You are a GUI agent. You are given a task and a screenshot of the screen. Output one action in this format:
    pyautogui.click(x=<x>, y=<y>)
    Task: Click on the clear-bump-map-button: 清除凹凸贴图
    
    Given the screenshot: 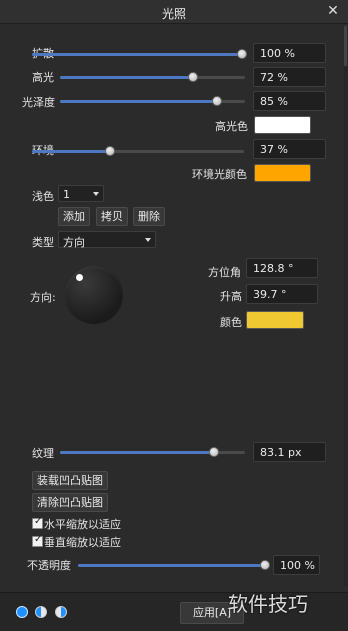 What is the action you would take?
    pyautogui.click(x=70, y=502)
    